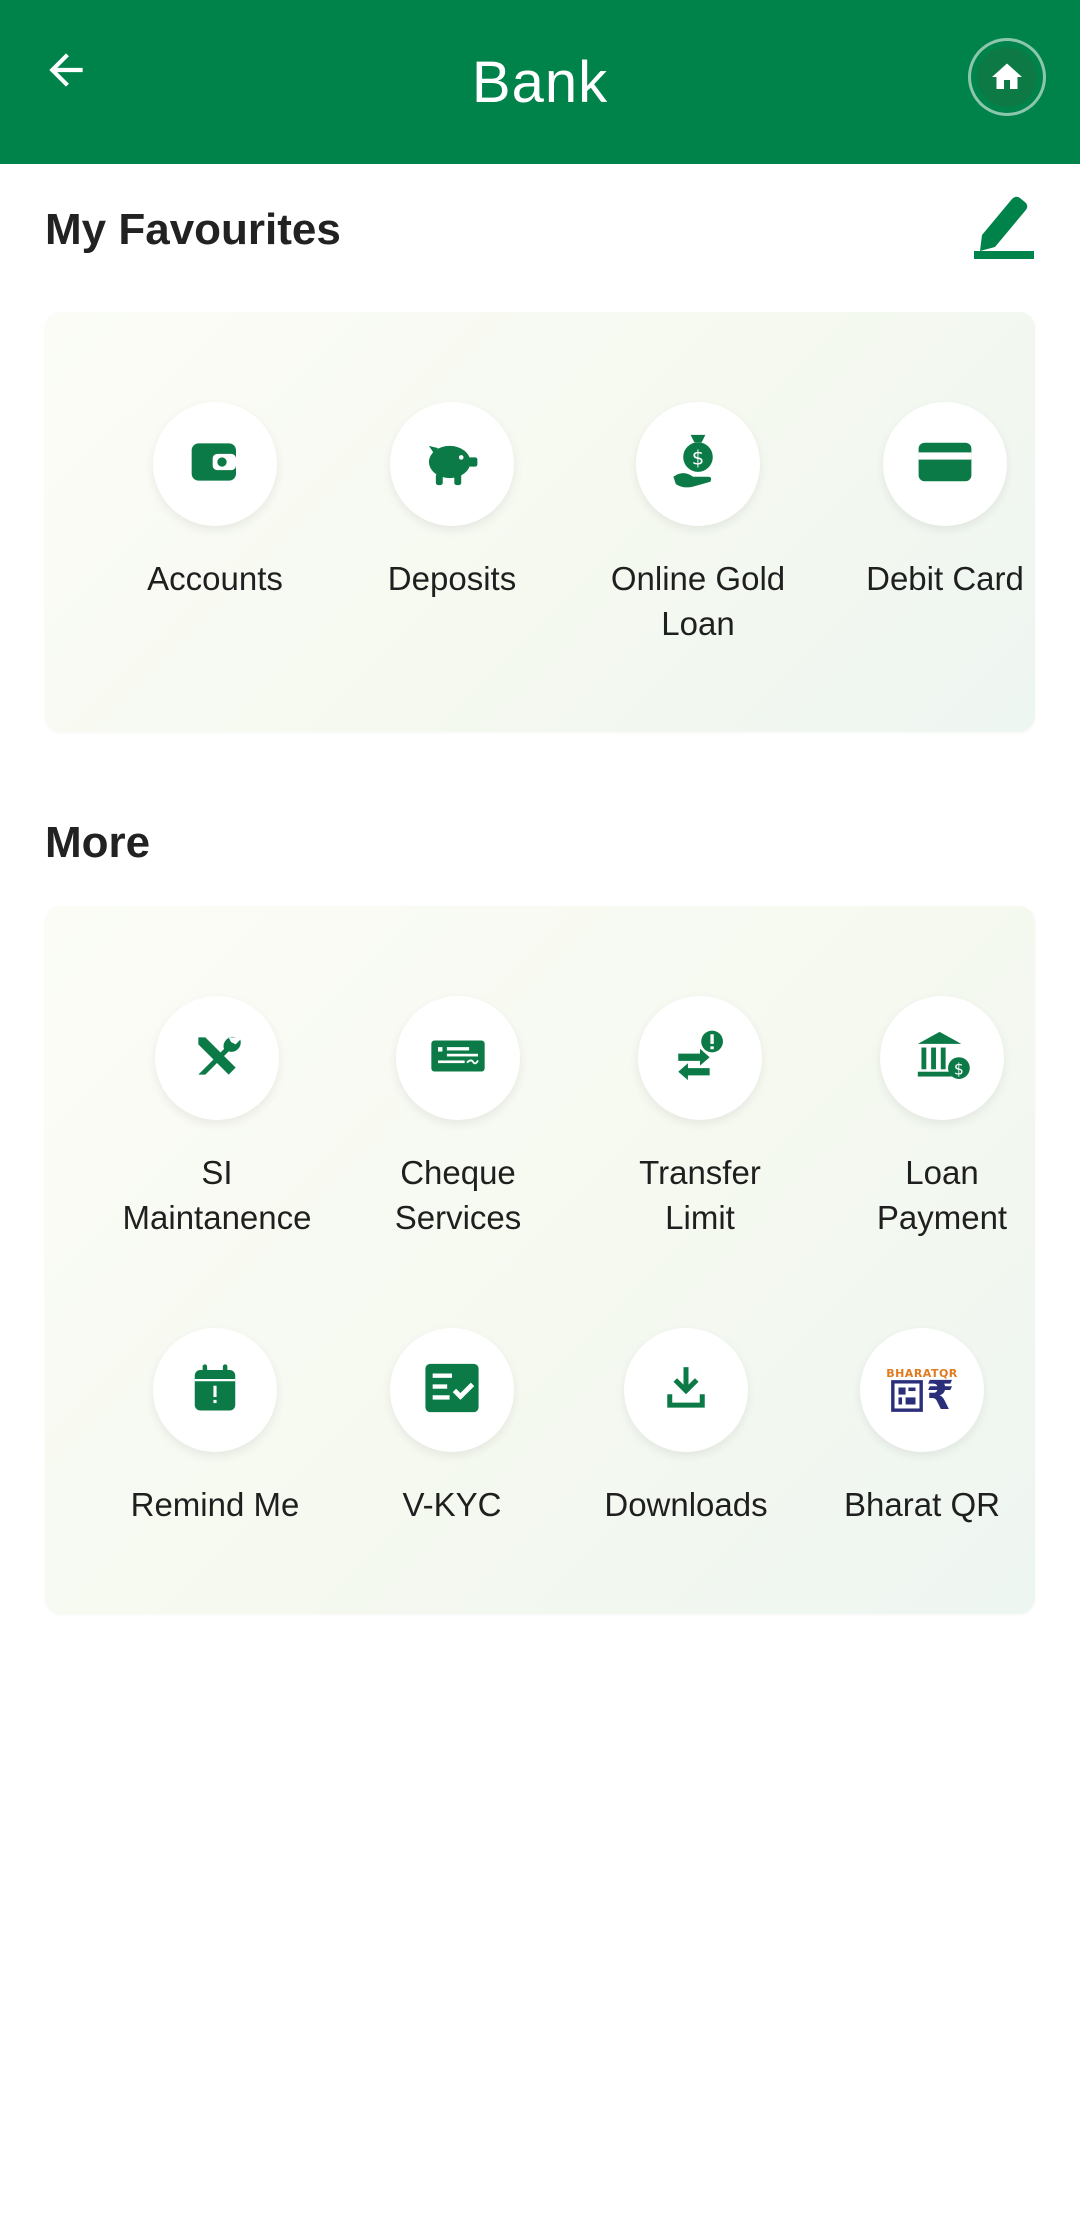 This screenshot has height=2238, width=1080. I want to click on cheque-icon, so click(458, 1058).